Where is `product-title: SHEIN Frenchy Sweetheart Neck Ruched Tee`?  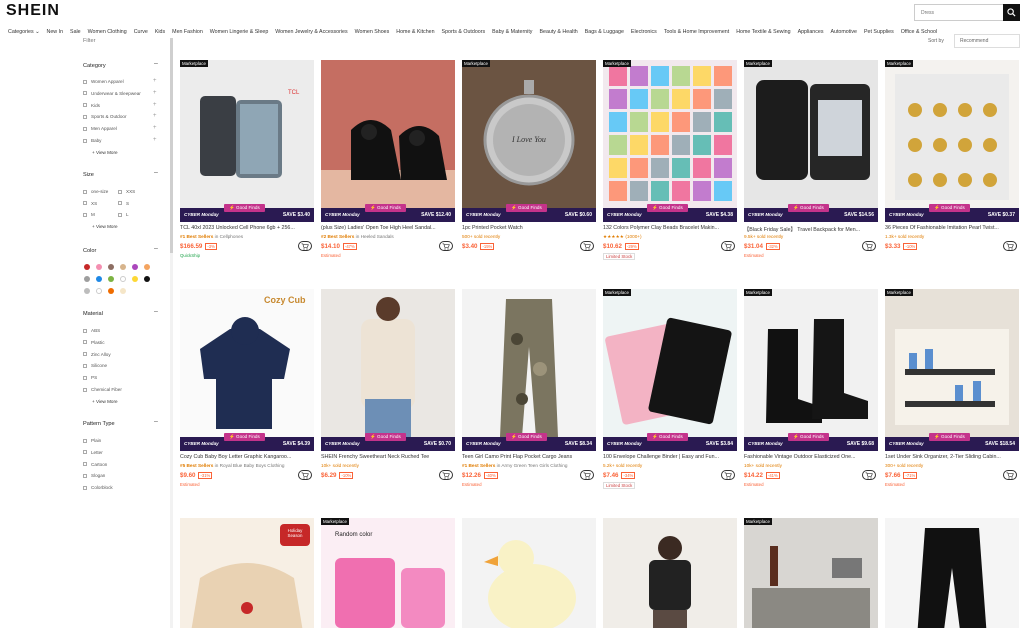 product-title: SHEIN Frenchy Sweetheart Neck Ruched Tee is located at coordinates (388, 457).